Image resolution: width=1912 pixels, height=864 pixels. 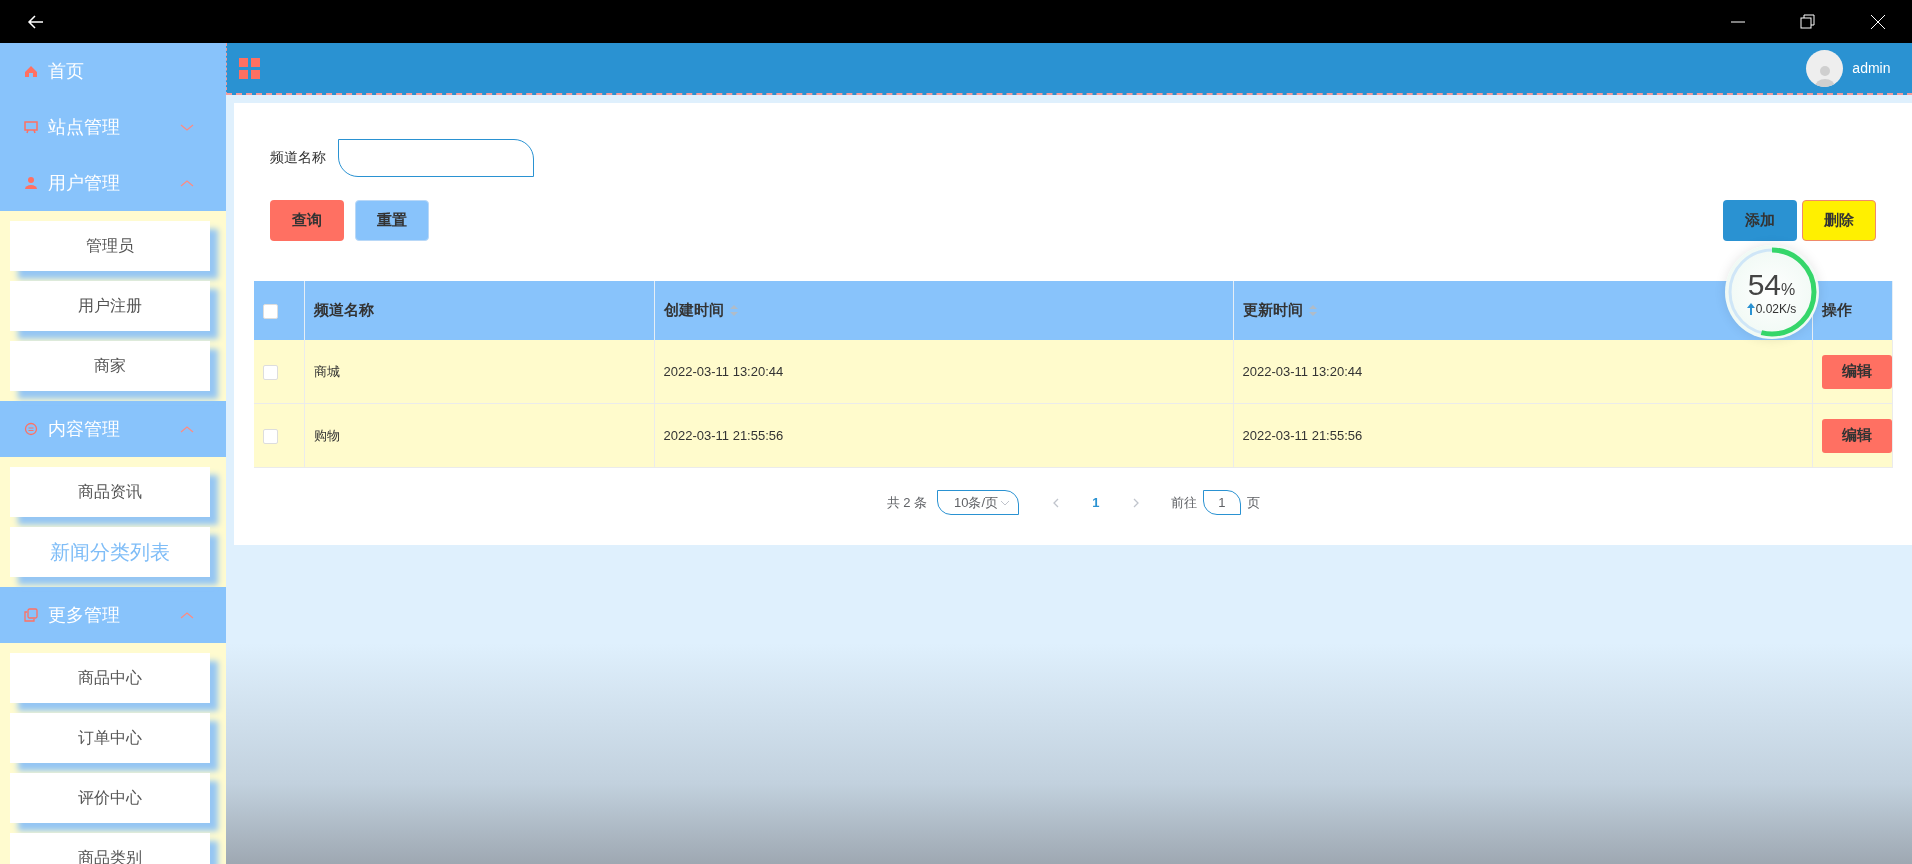 What do you see at coordinates (1838, 220) in the screenshot?
I see `delete-button: 删除` at bounding box center [1838, 220].